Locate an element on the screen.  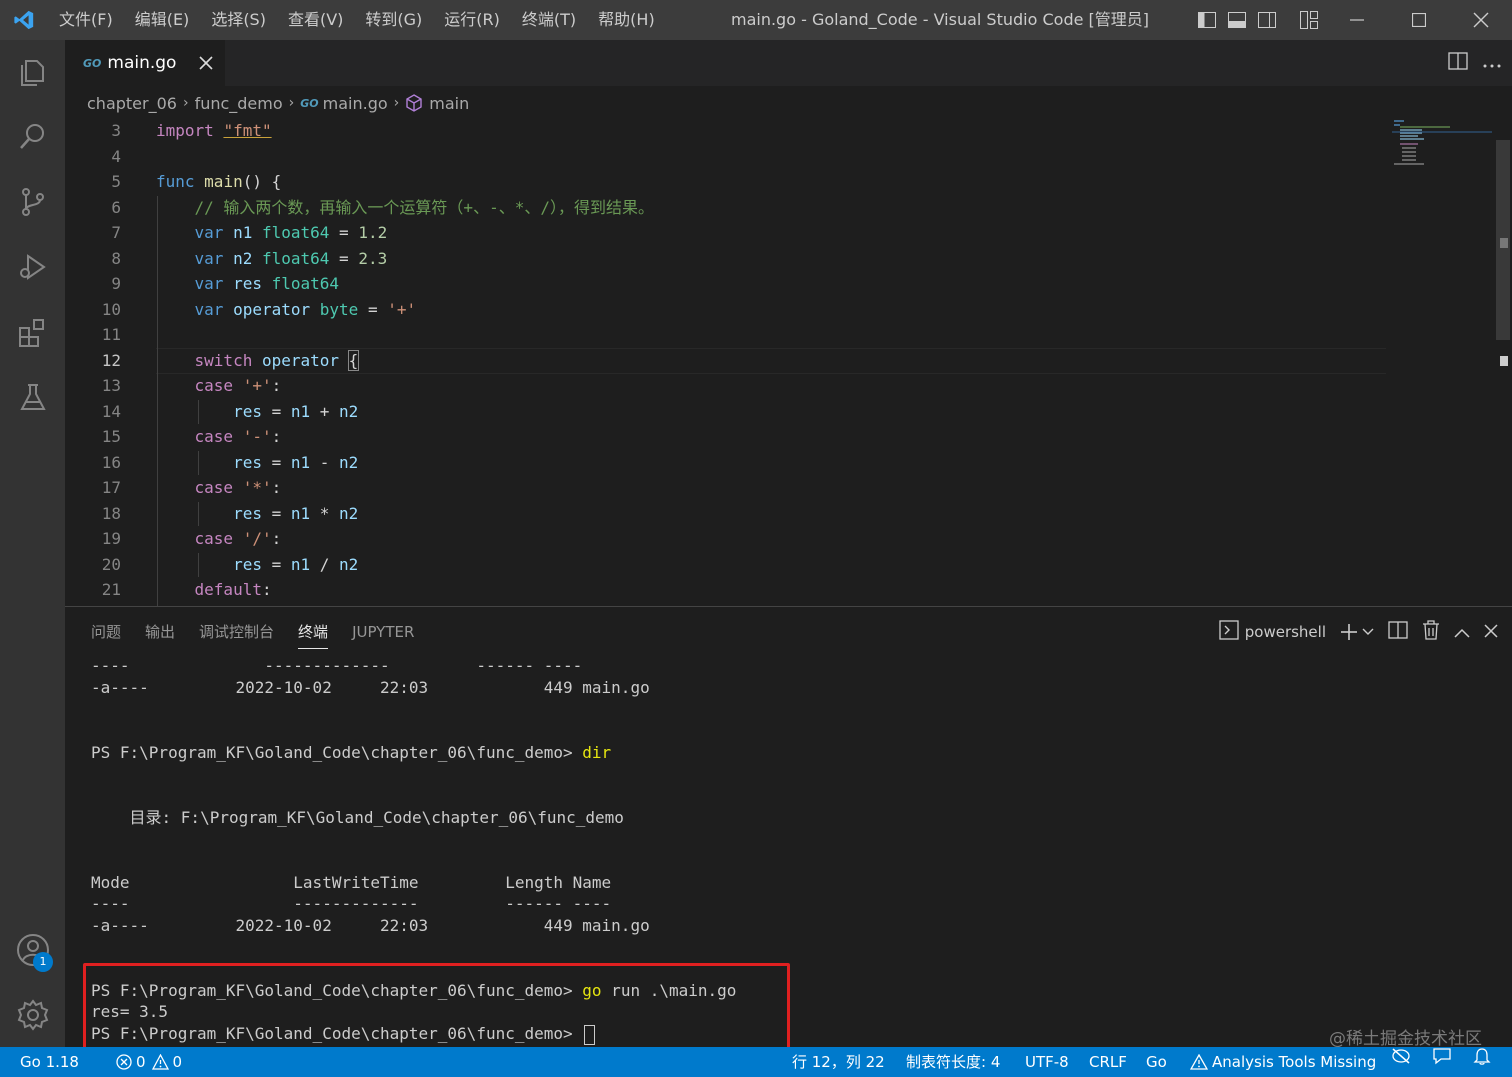
problems-status: 0 0 is located at coordinates (149, 1062).